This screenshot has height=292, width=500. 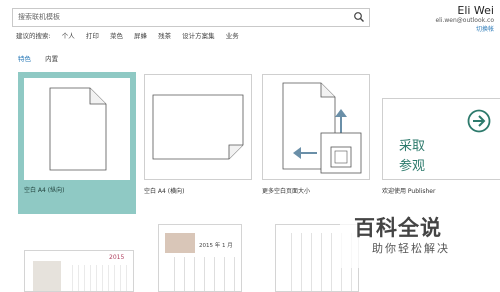 What do you see at coordinates (198, 36) in the screenshot?
I see `suggest-link: 设计方案集` at bounding box center [198, 36].